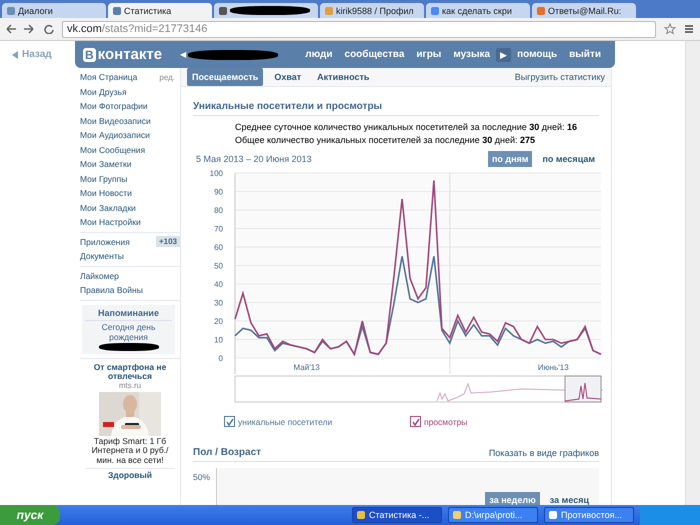 This screenshot has width=700, height=525. What do you see at coordinates (128, 332) in the screenshot?
I see `reminder-text: Сегодня день рождения` at bounding box center [128, 332].